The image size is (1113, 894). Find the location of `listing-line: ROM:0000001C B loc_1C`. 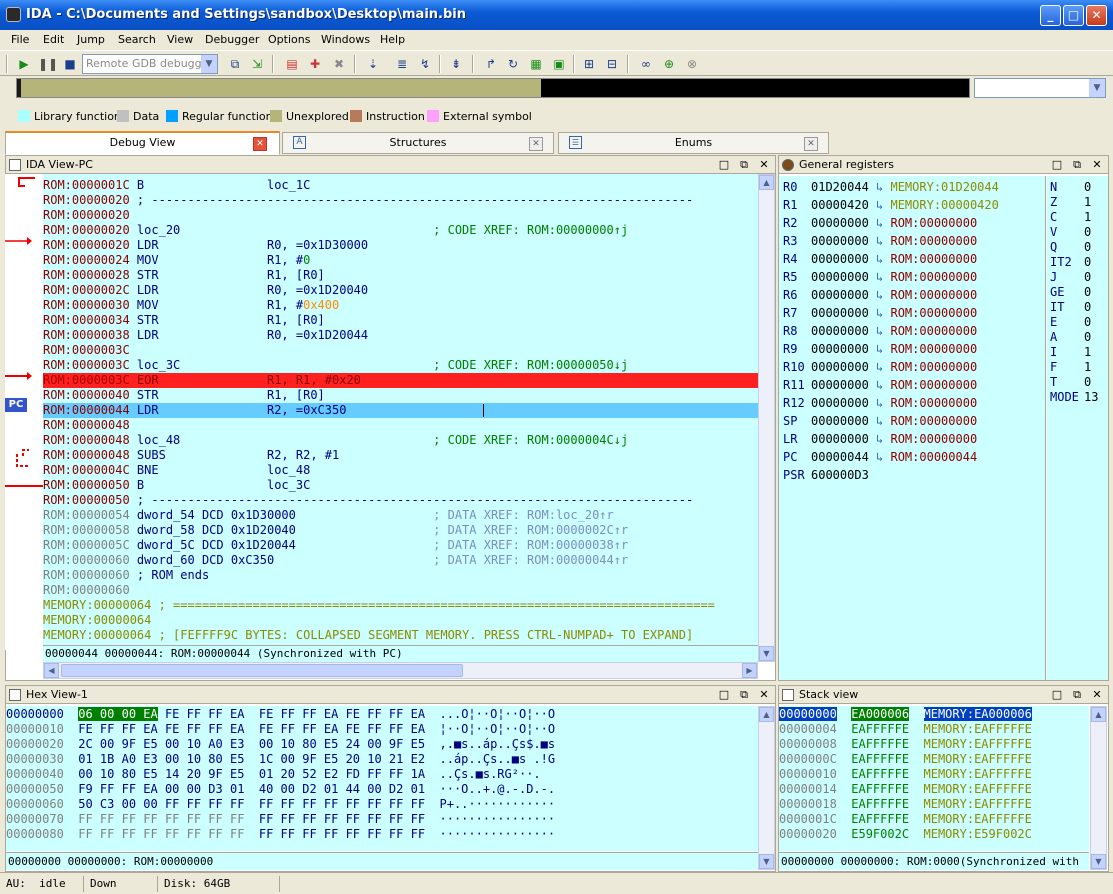

listing-line: ROM:0000001C B loc_1C is located at coordinates (400, 185).